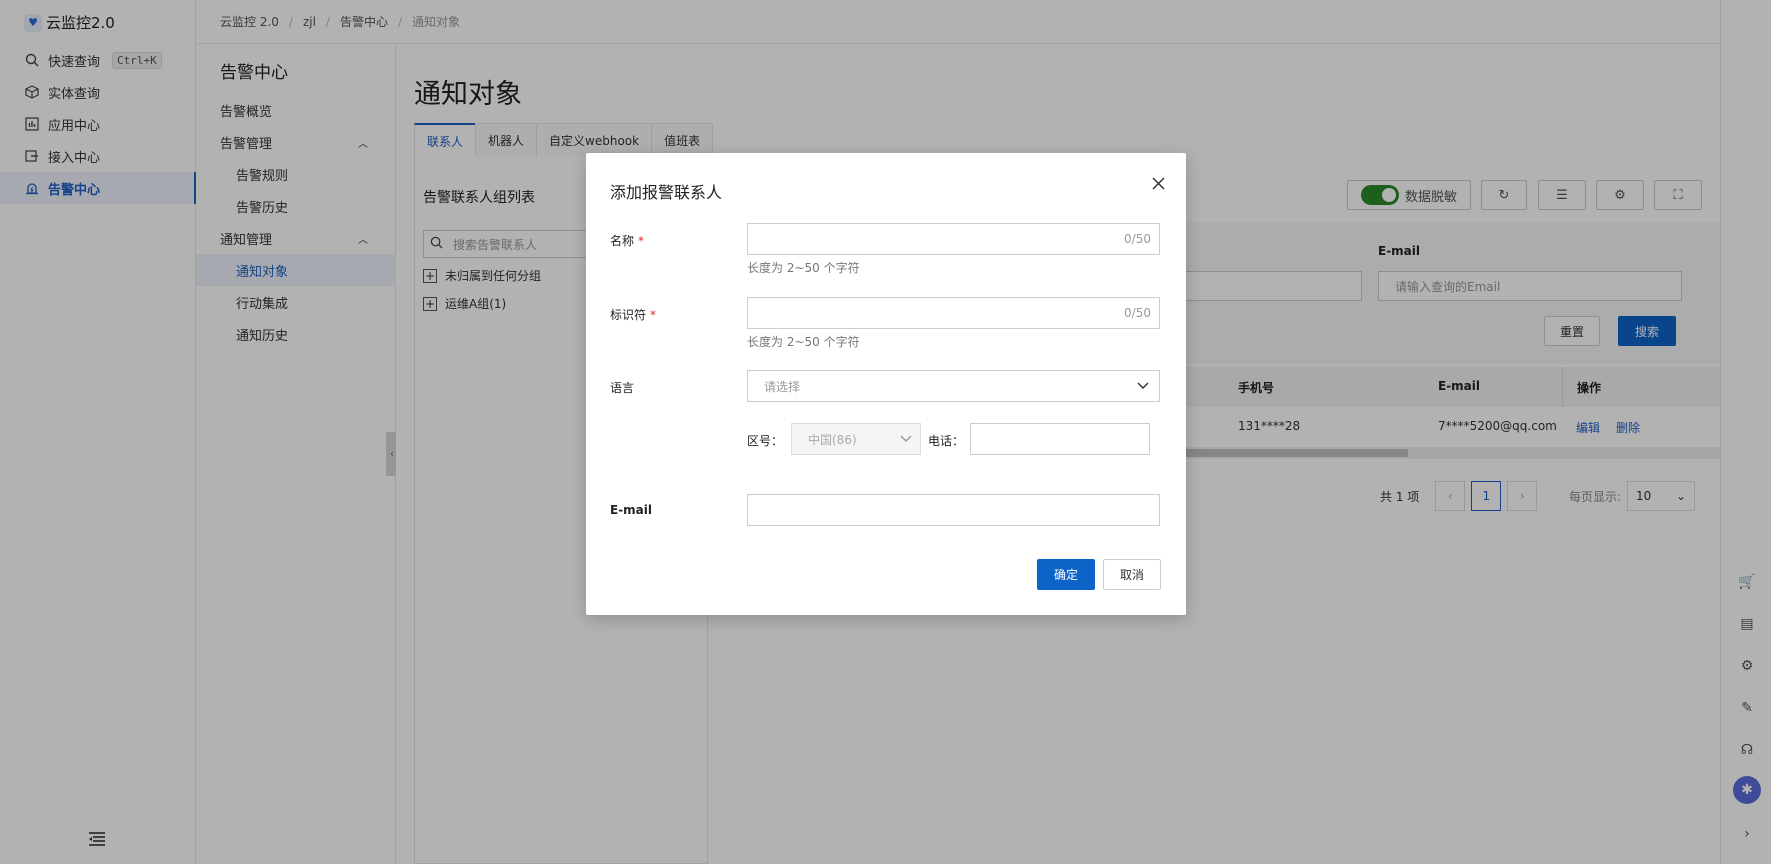 The height and width of the screenshot is (864, 1771). Describe the element at coordinates (765, 441) in the screenshot. I see `area-code-label: 区号：` at that location.